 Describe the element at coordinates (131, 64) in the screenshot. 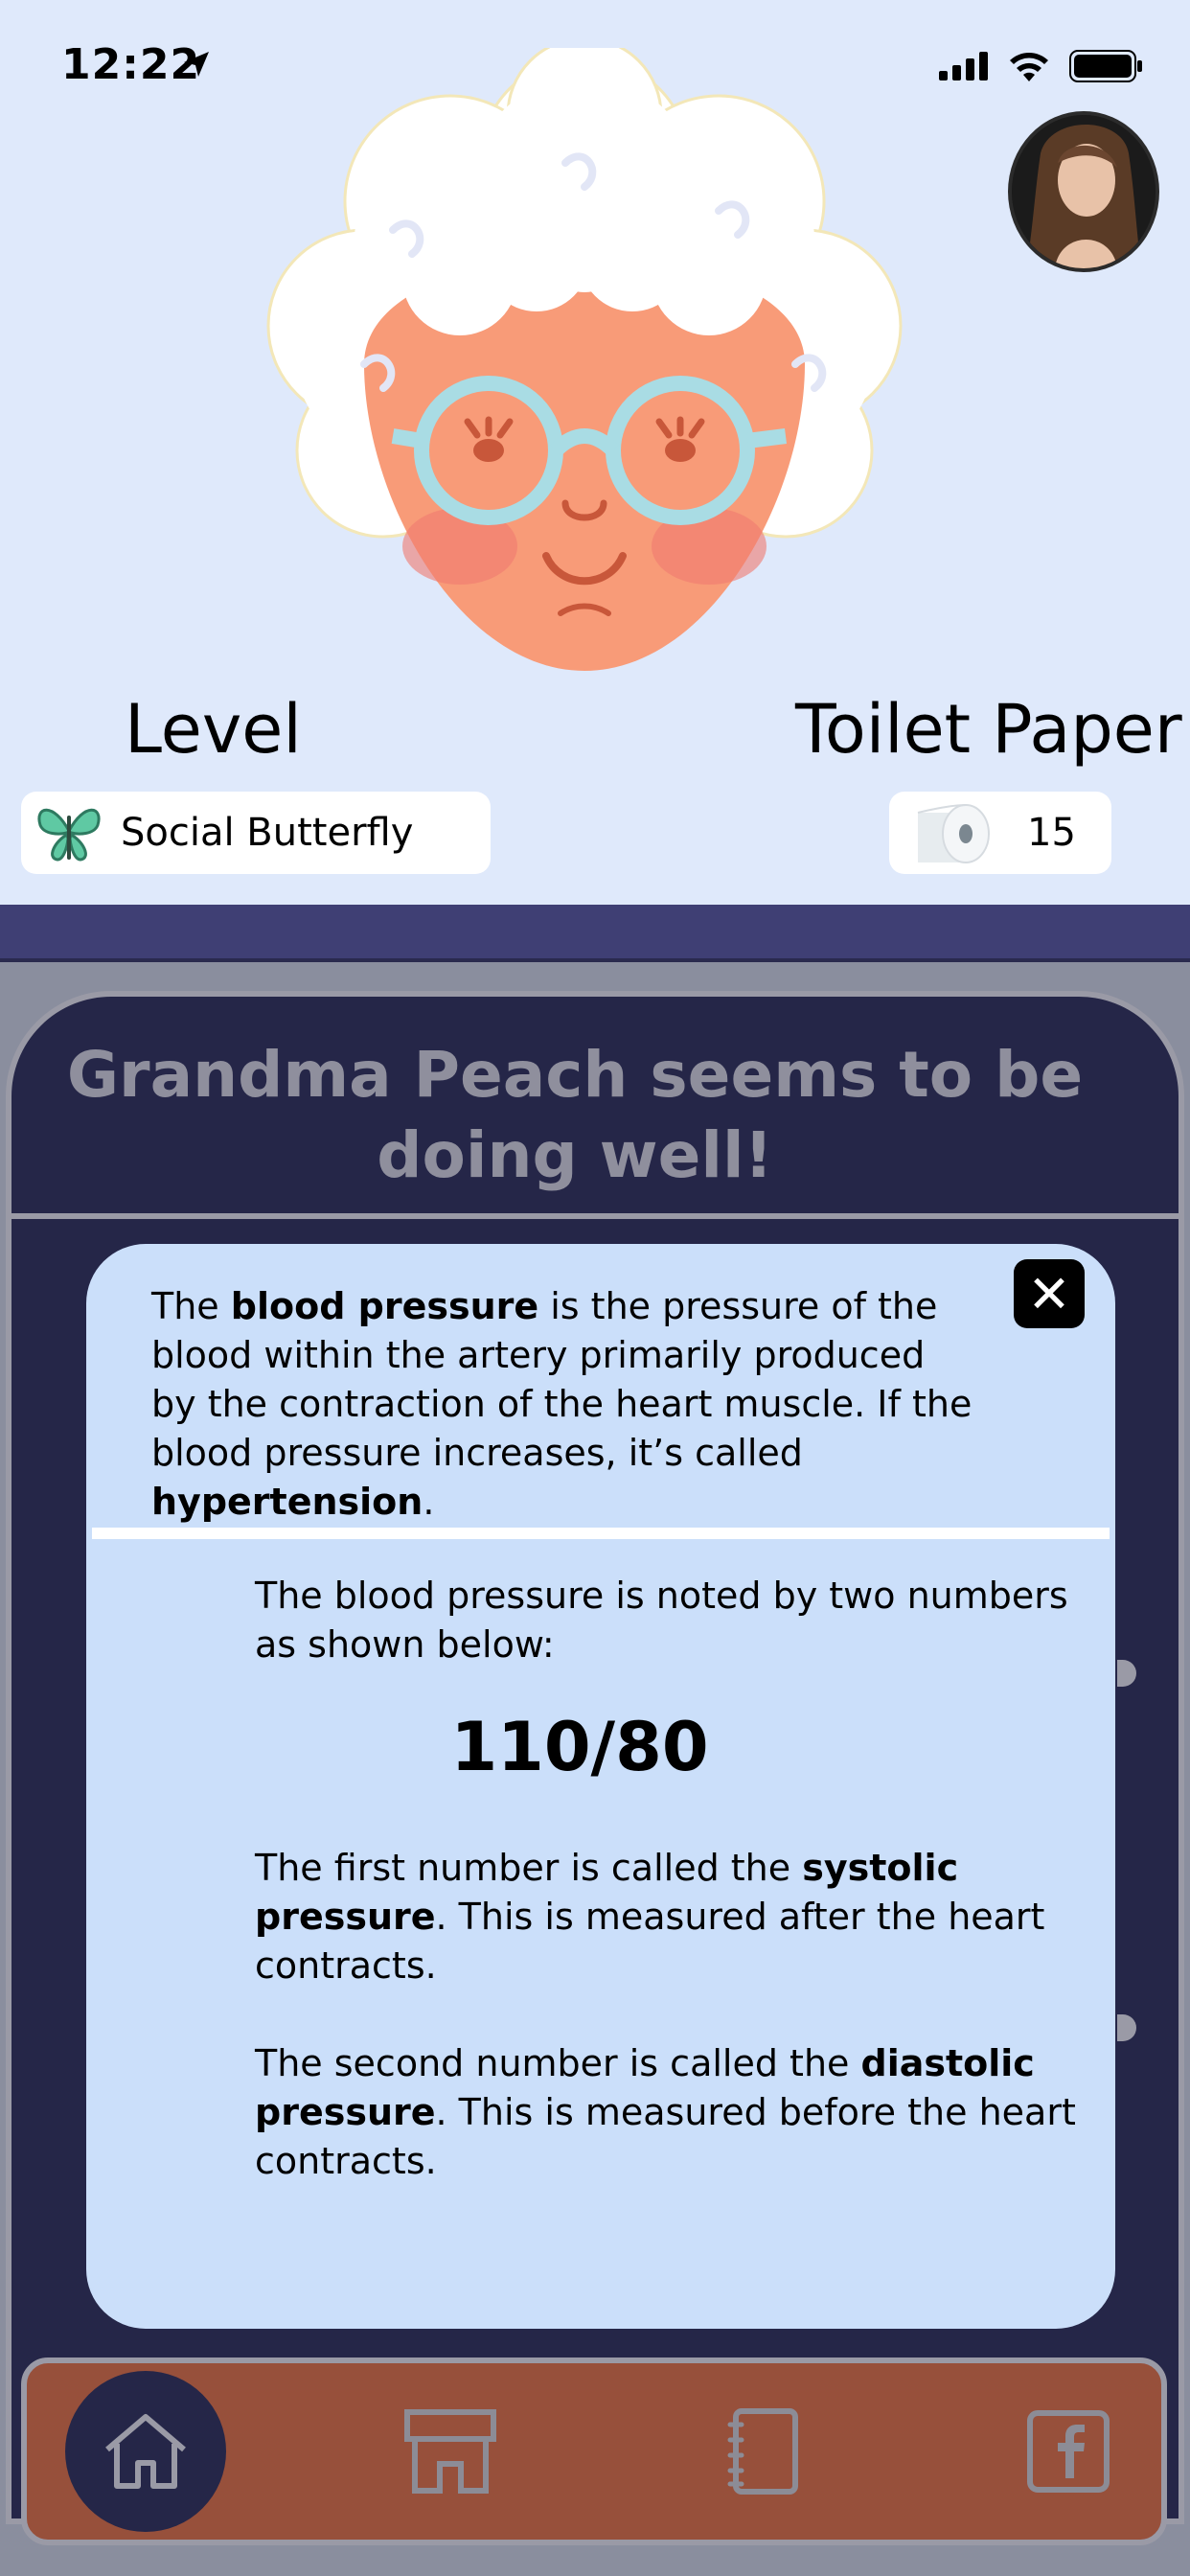

I see `status-time: 12:22` at that location.